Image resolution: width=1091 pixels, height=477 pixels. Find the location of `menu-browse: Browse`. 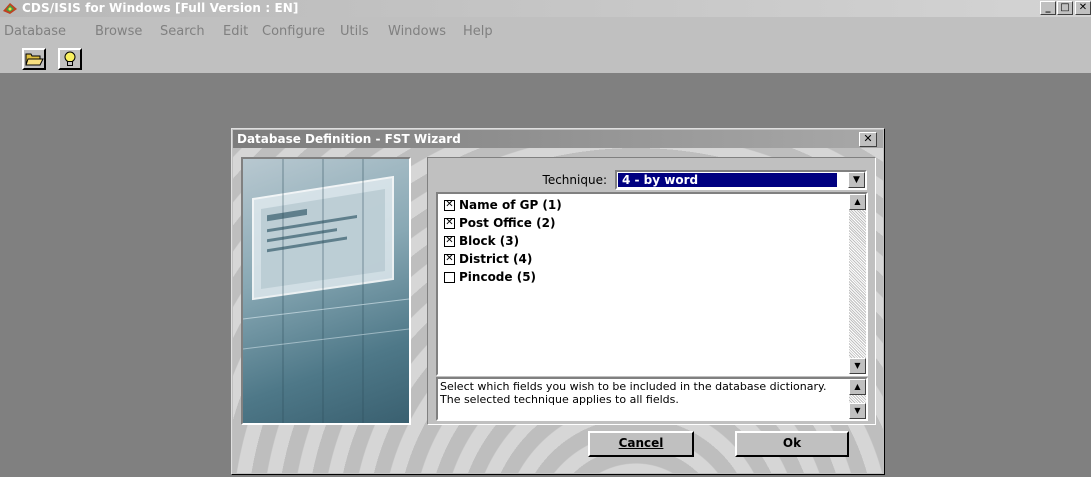

menu-browse: Browse is located at coordinates (118, 31).